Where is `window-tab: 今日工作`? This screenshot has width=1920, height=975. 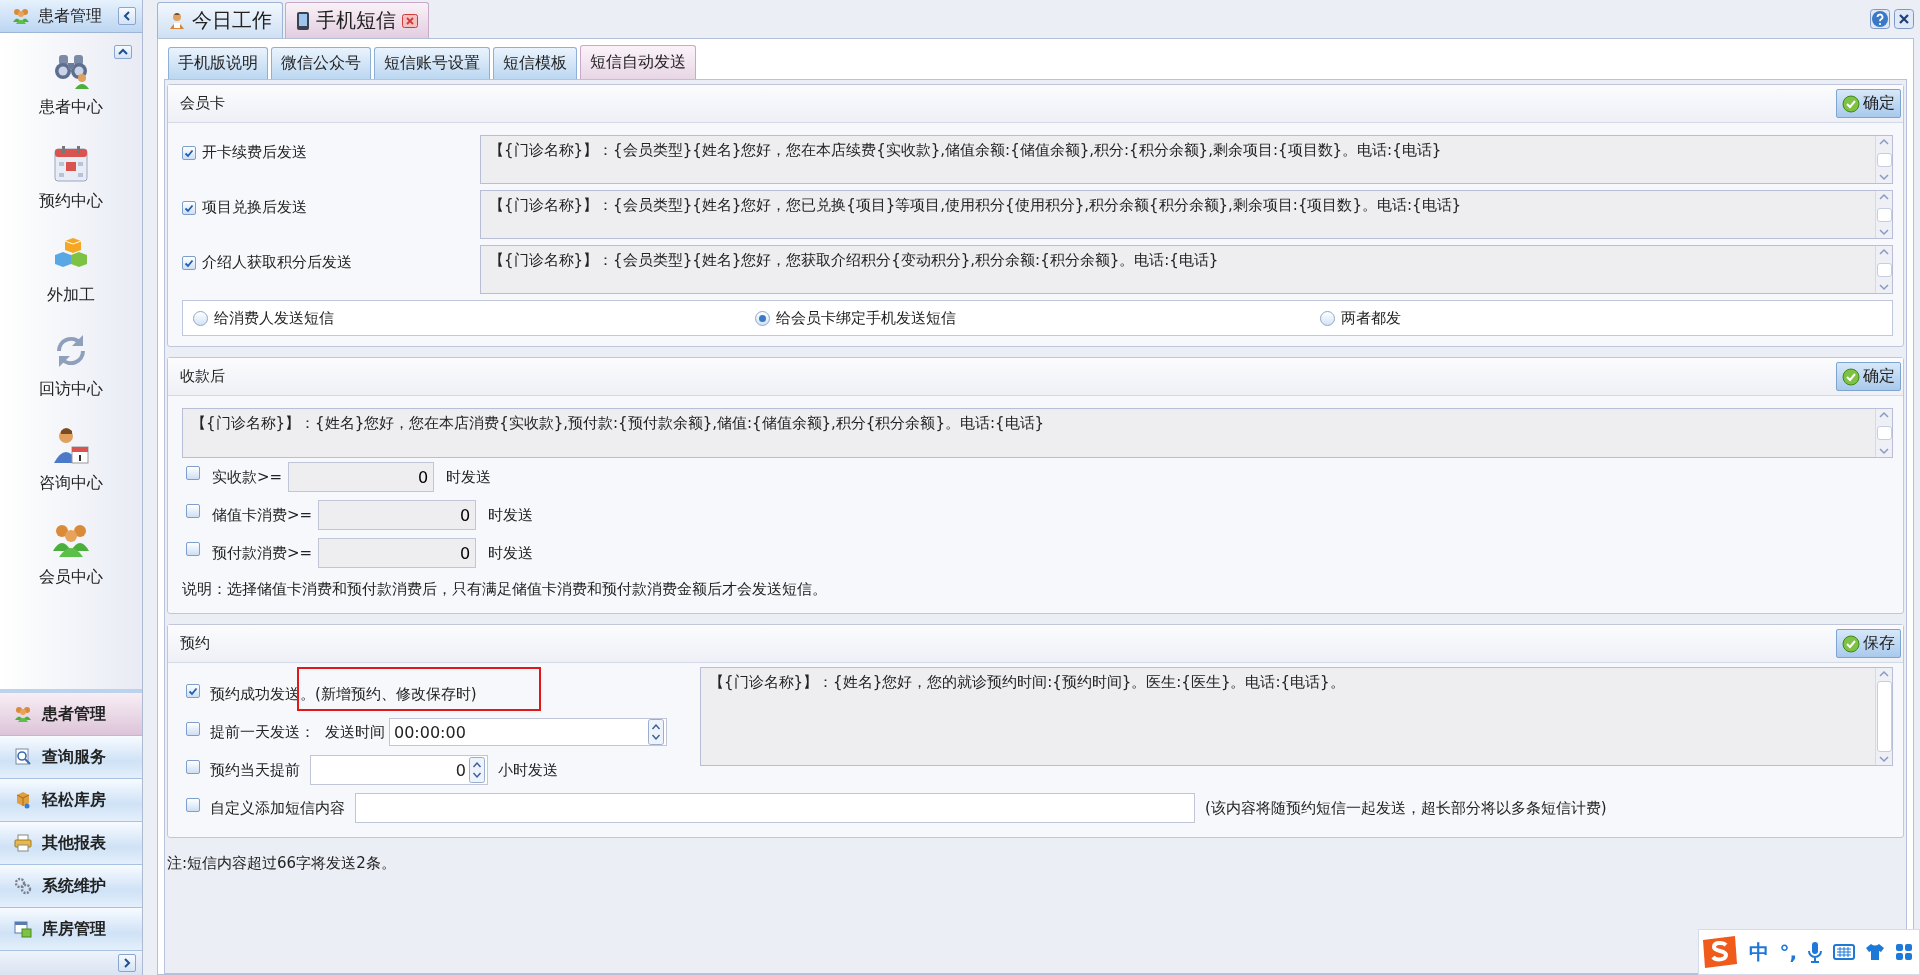
window-tab: 今日工作 is located at coordinates (220, 20).